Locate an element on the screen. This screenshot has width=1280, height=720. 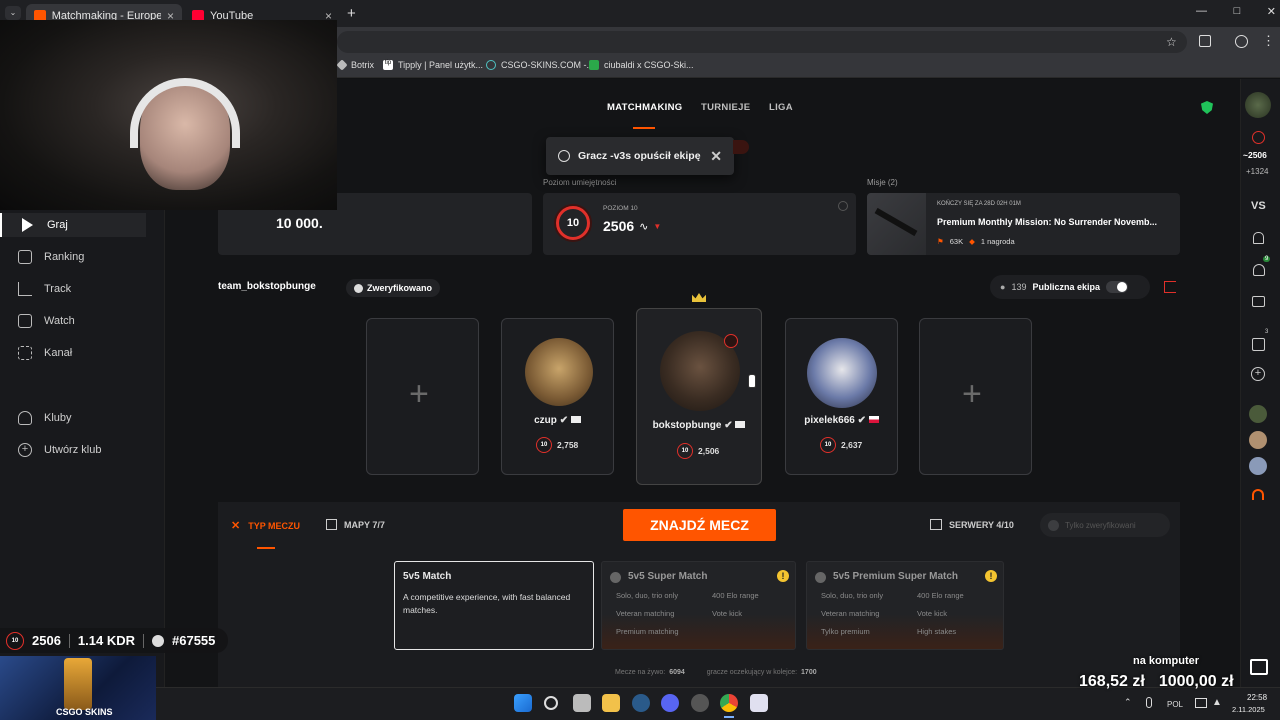
windows-start-icon is located at coordinates (523, 703).